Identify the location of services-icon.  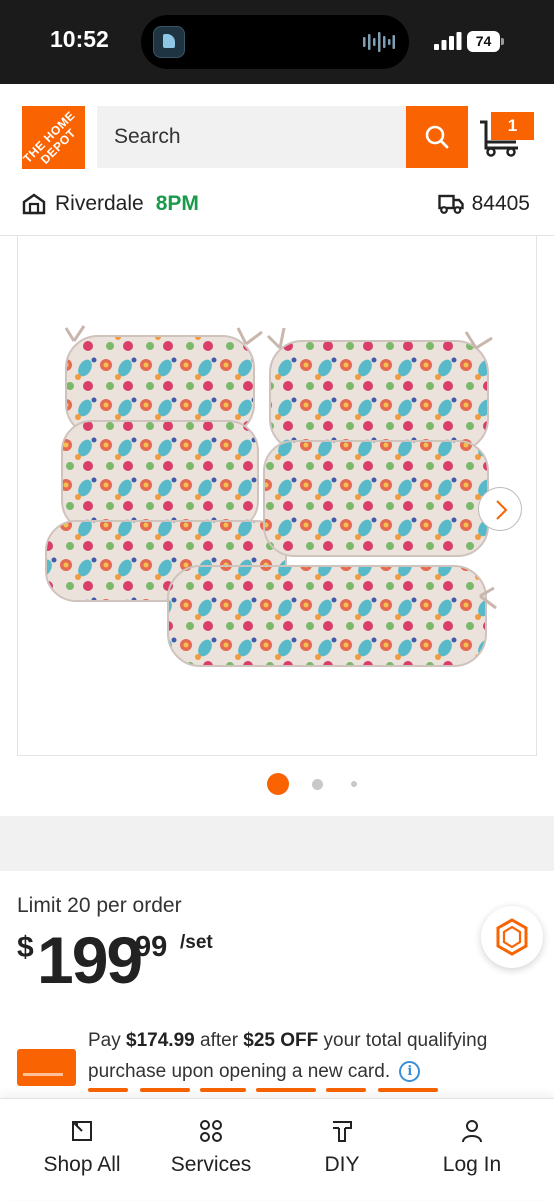
(211, 1131).